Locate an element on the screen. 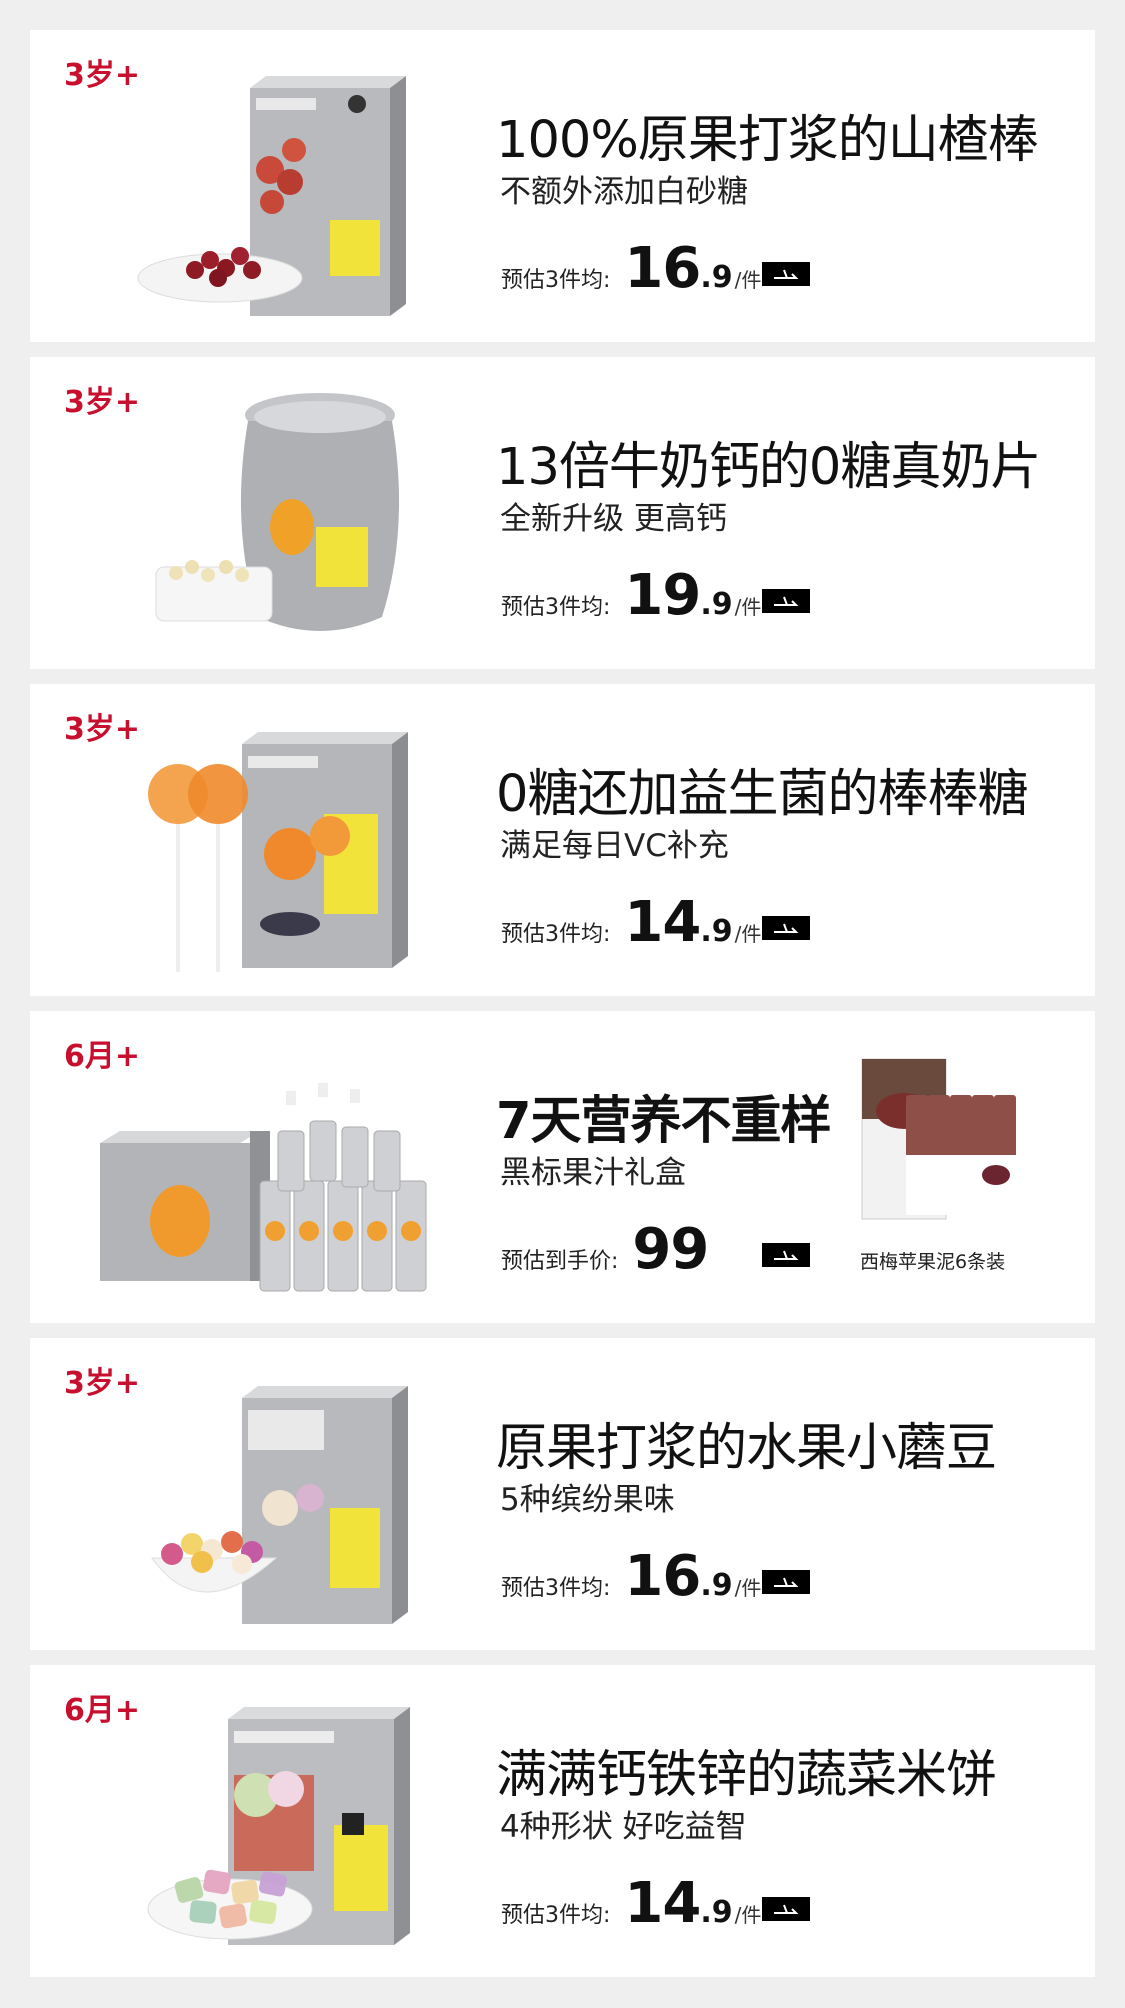  product-card: 3岁+ 0糖还加益生菌的棒棒糖 满足每日VC补充 预估3件均: 14 .9 /件 is located at coordinates (562, 840).